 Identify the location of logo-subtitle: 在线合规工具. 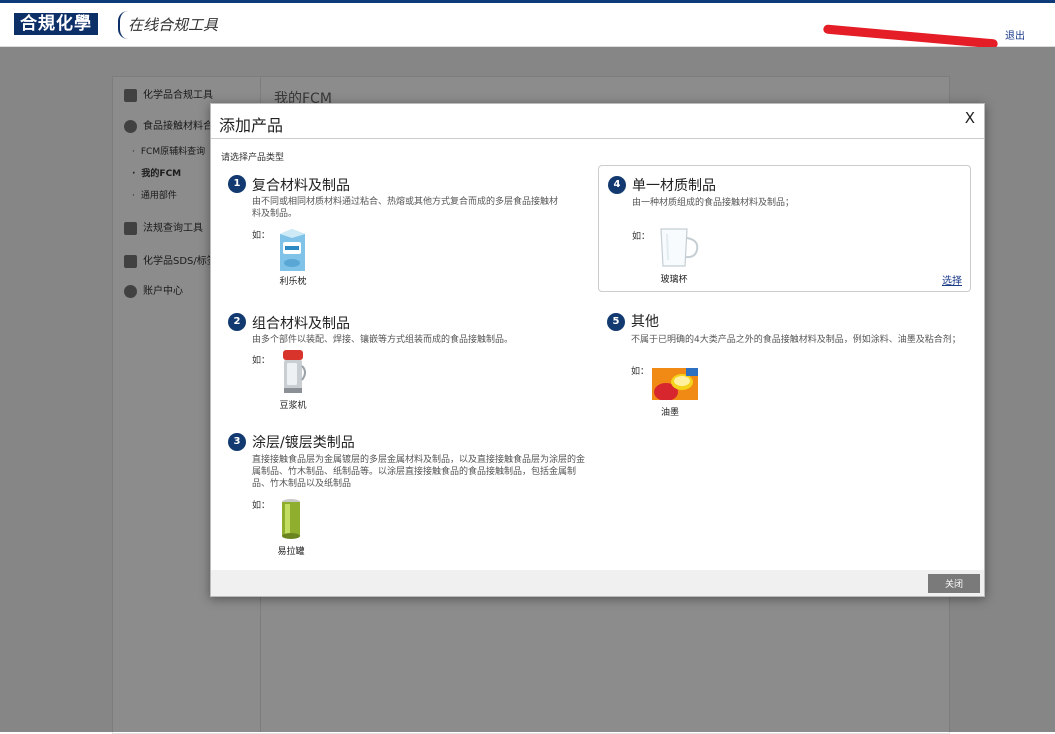
(168, 25).